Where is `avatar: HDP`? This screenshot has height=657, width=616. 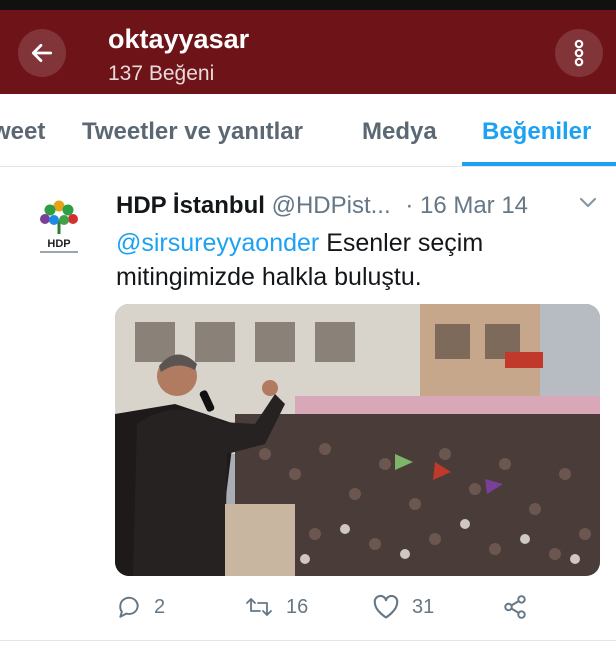 avatar: HDP is located at coordinates (59, 228).